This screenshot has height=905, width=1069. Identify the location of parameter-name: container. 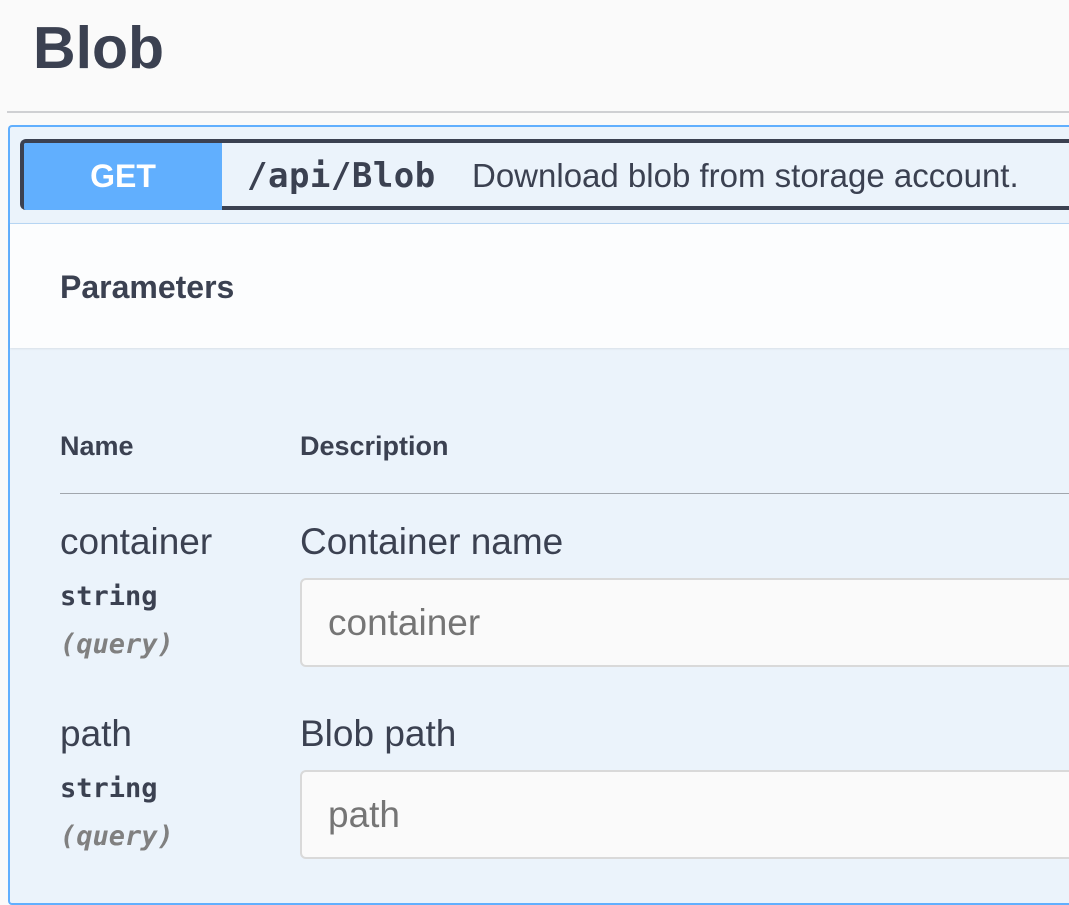
(136, 541).